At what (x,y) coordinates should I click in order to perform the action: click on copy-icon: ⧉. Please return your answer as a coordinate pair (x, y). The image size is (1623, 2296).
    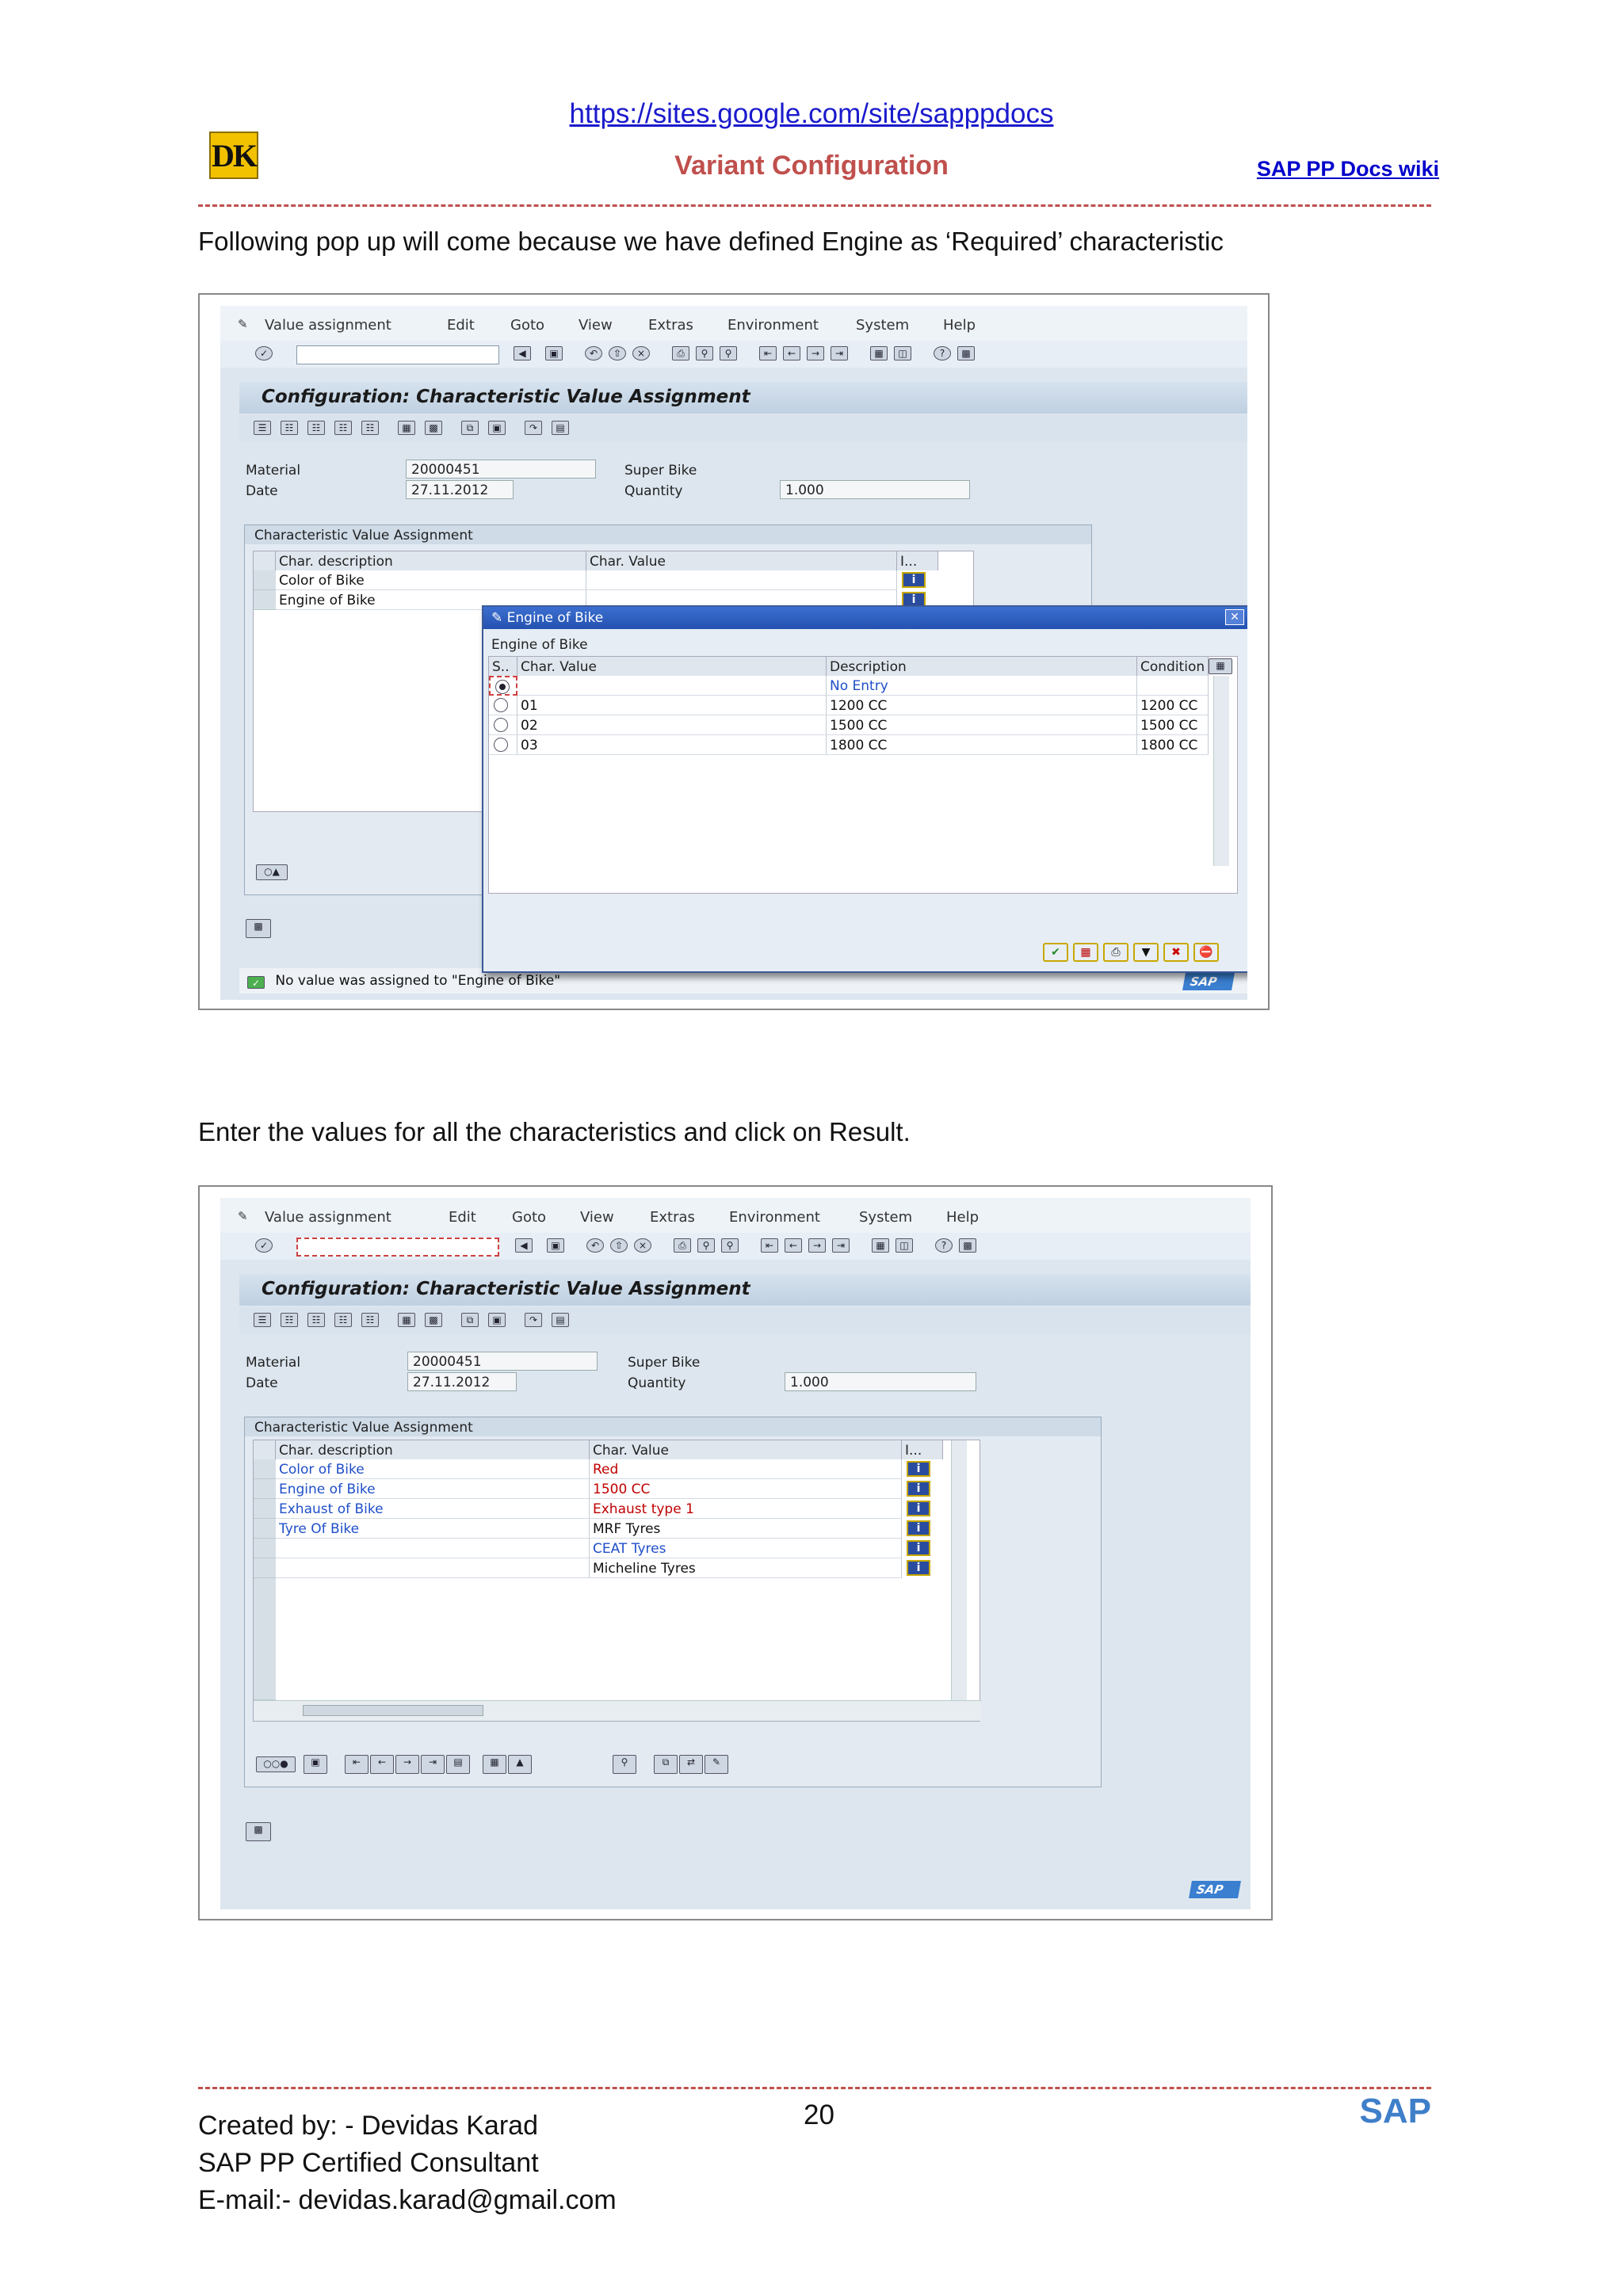
    Looking at the image, I should click on (470, 428).